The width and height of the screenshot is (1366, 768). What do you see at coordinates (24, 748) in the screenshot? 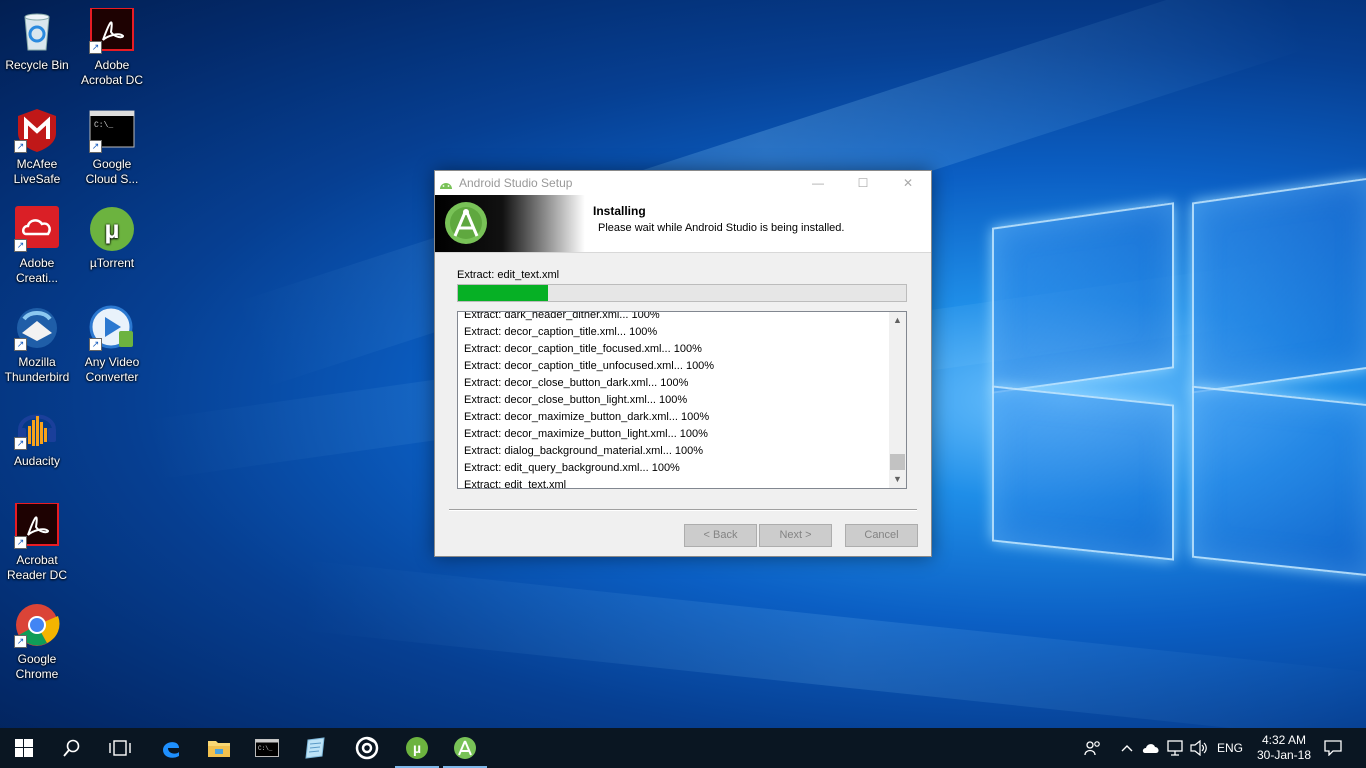
I see `start-icon` at bounding box center [24, 748].